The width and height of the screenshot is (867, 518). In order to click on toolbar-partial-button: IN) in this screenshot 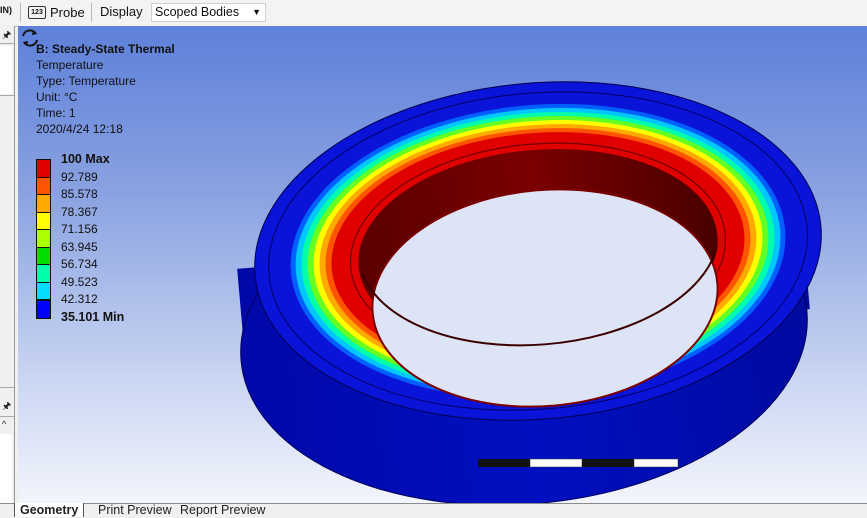, I will do `click(6, 10)`.